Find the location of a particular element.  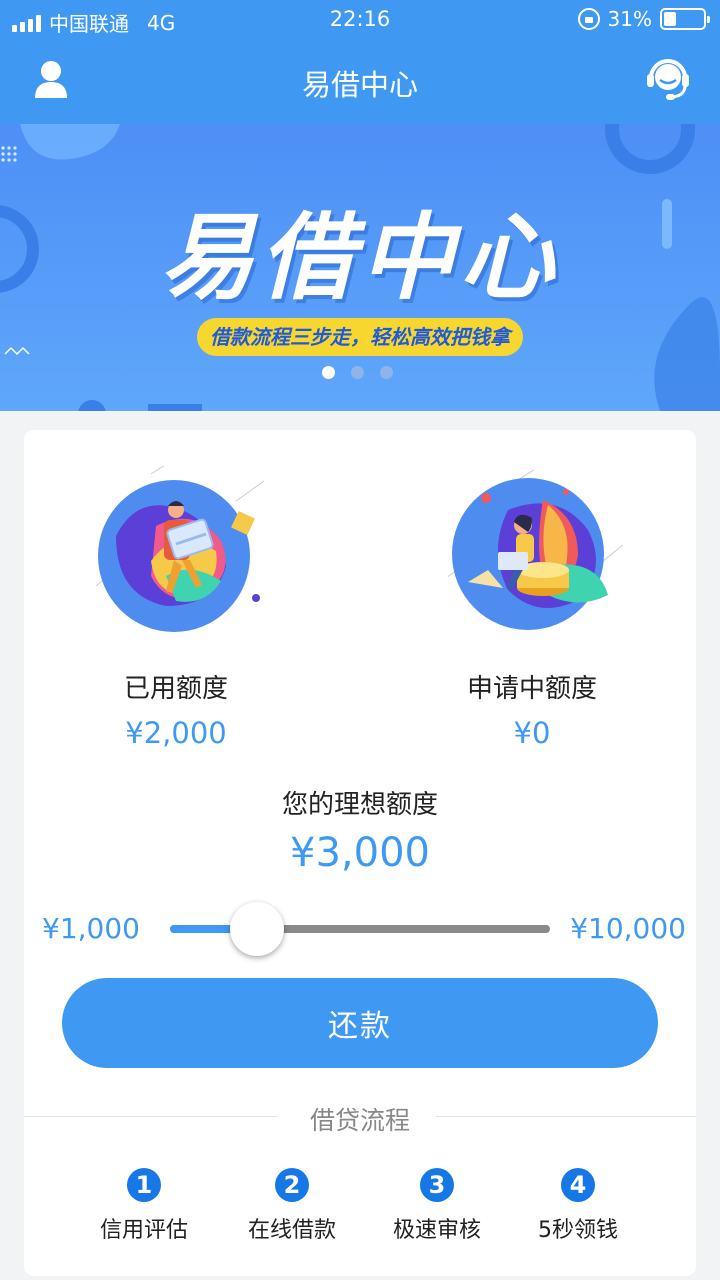

pending-credit-value: ¥0 is located at coordinates (532, 733).